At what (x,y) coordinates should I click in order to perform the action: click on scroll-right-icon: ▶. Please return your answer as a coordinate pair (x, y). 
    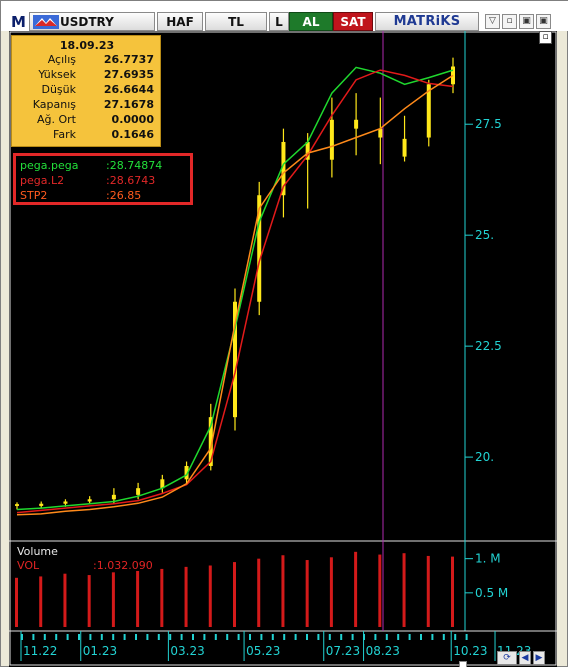
    Looking at the image, I should click on (539, 658).